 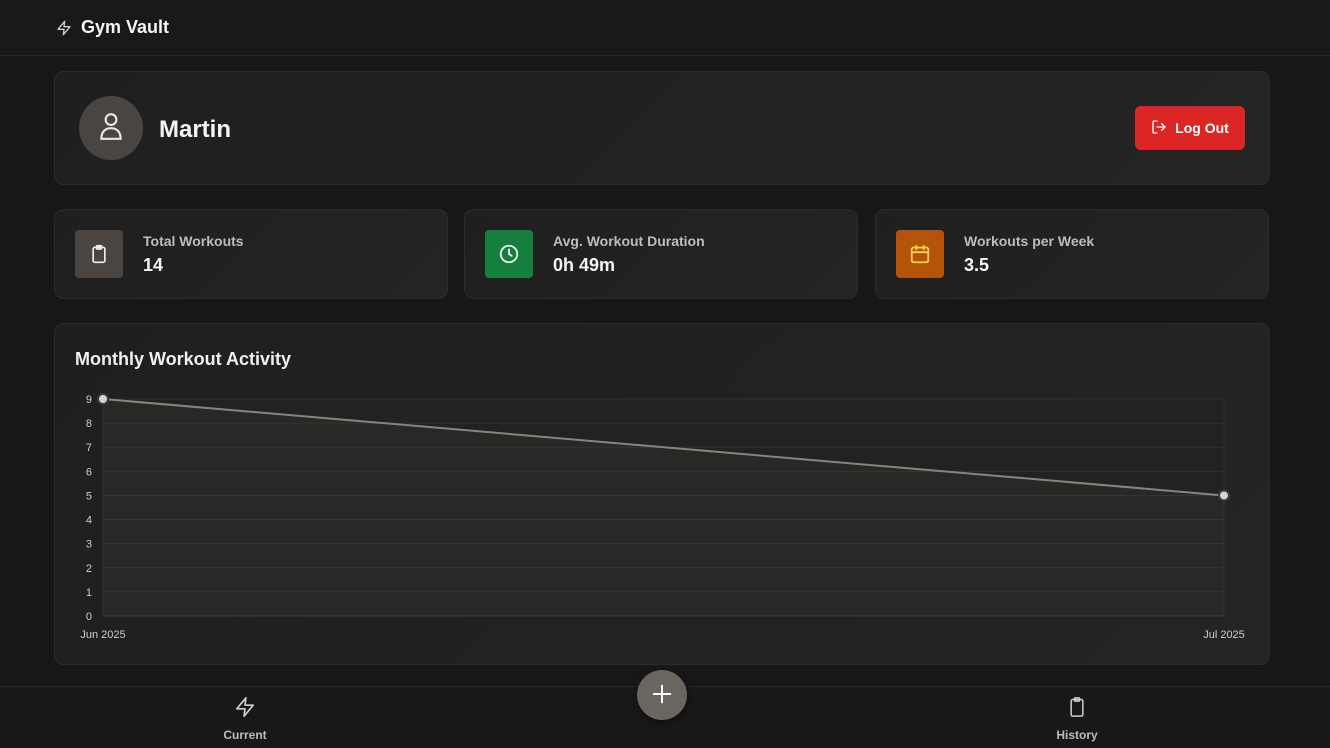 What do you see at coordinates (1077, 734) in the screenshot?
I see `nav-history-label: History` at bounding box center [1077, 734].